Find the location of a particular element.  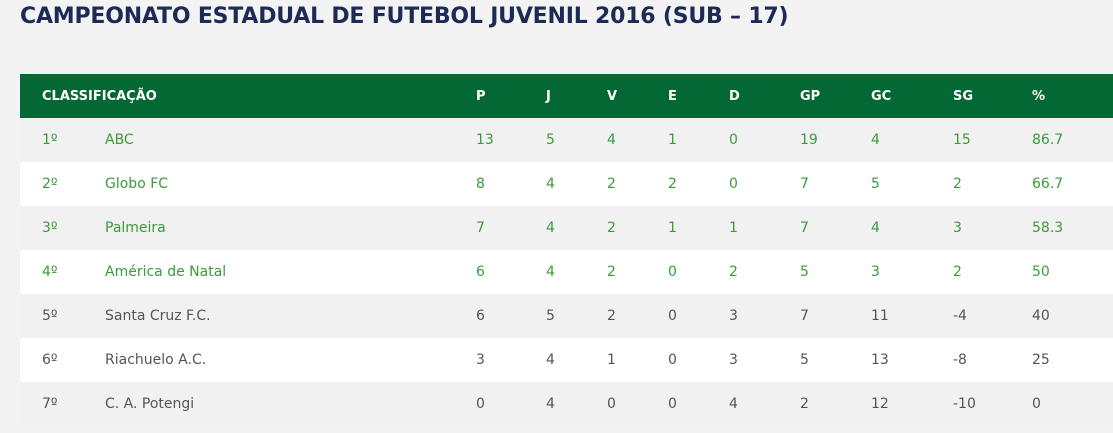

goals-against-cell: 3 is located at coordinates (912, 272).